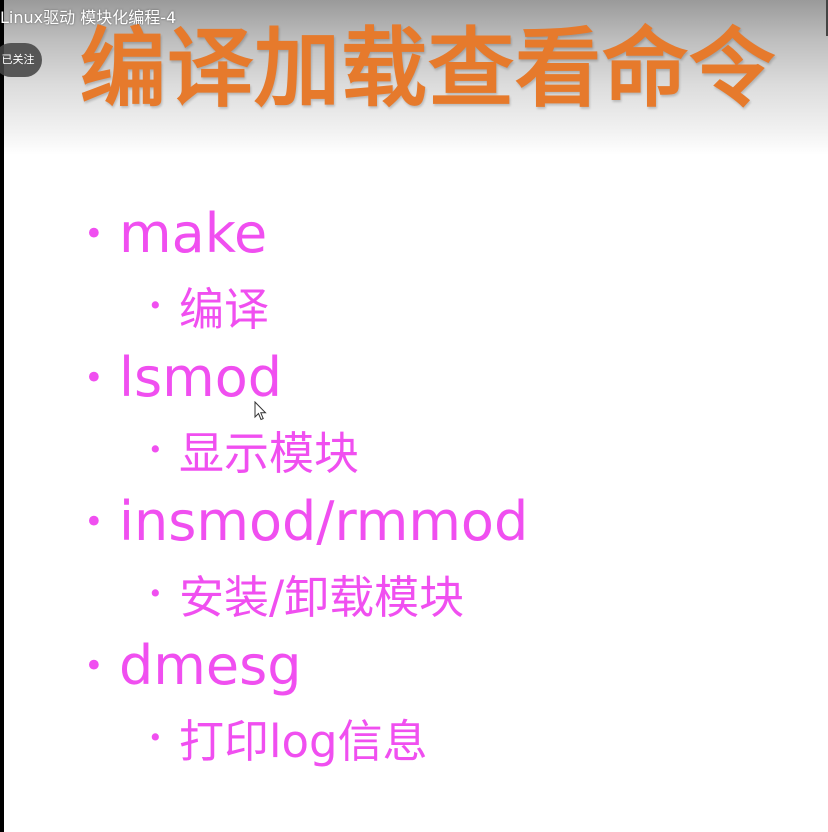  I want to click on list-item-insmod-rmmod: • insmod/rmmod • 安装/卸载模块, so click(306, 555).